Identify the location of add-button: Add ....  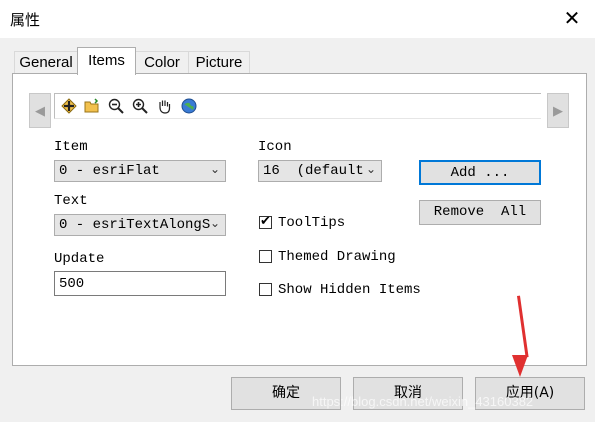
(480, 172).